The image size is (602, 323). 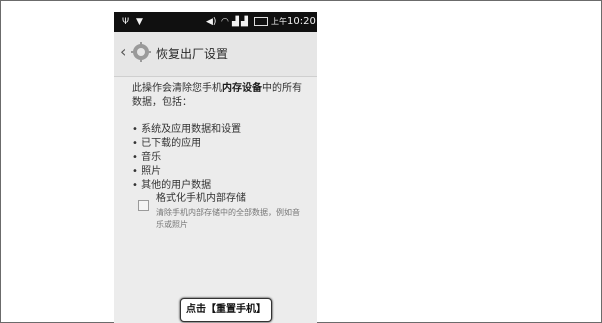 What do you see at coordinates (225, 22) in the screenshot?
I see `wifi-icon: ◠` at bounding box center [225, 22].